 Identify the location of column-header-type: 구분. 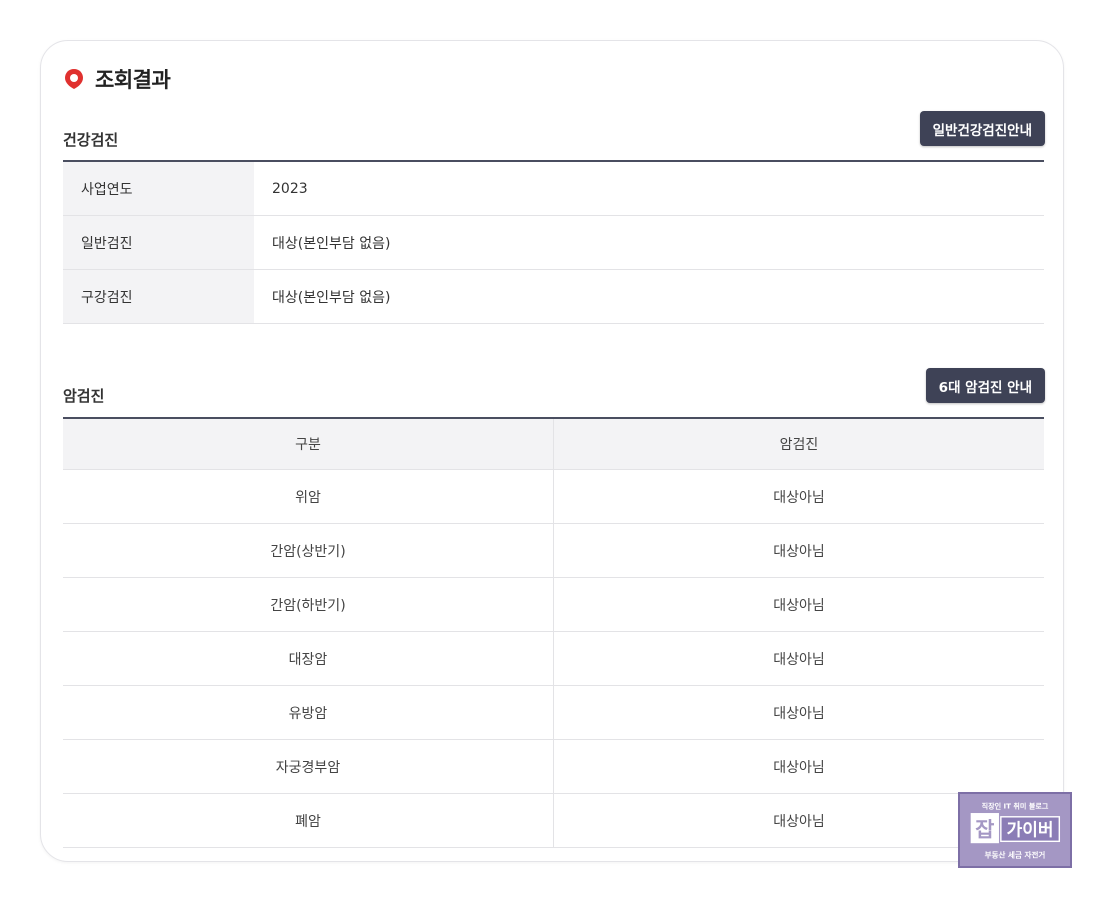
(308, 444).